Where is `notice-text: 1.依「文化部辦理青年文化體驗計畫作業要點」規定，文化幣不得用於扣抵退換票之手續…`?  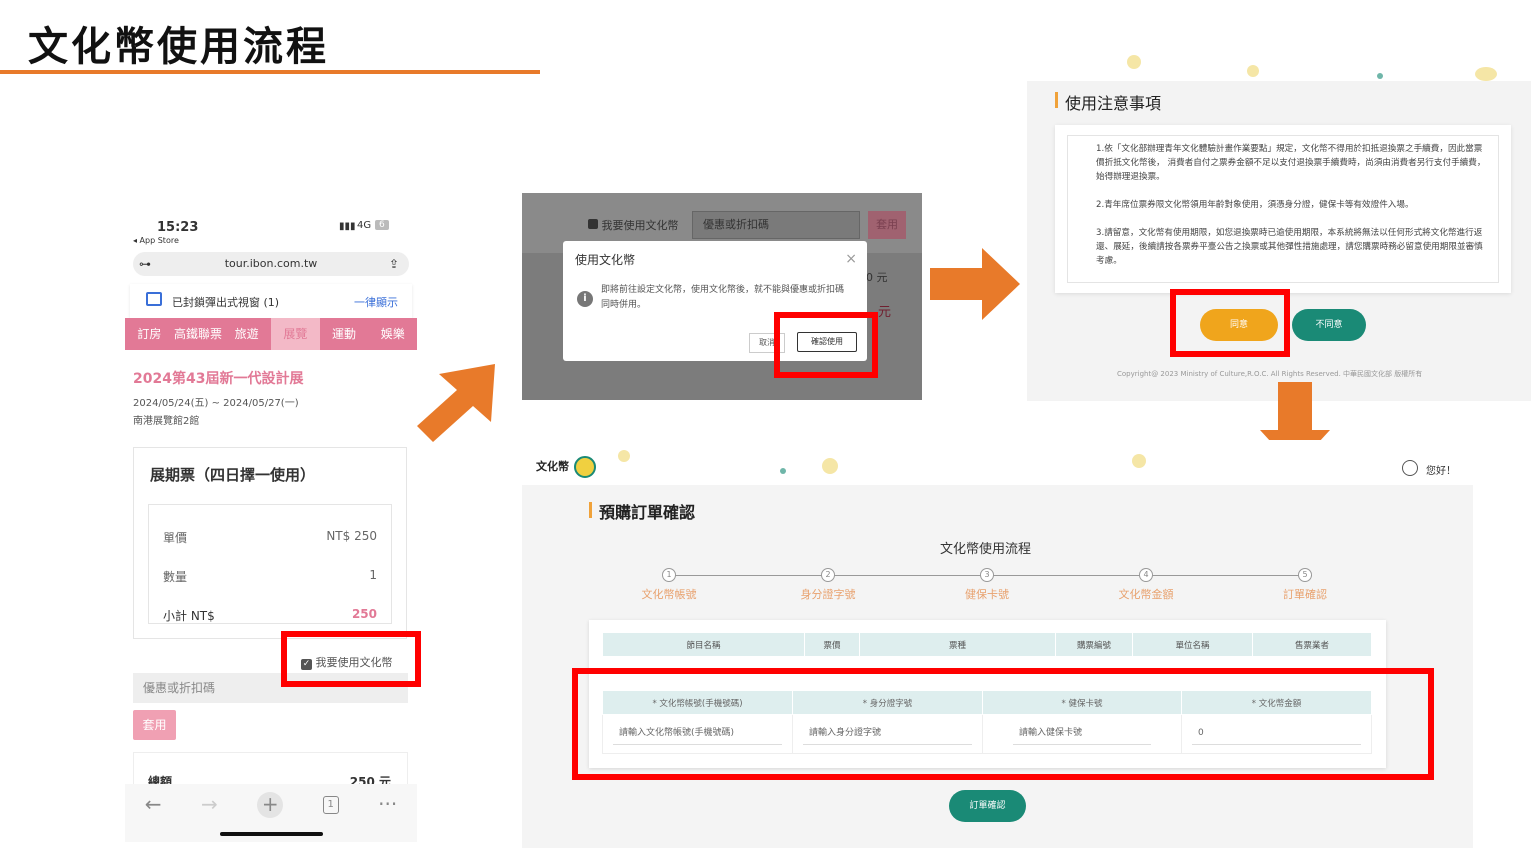 notice-text: 1.依「文化部辦理青年文化體驗計畫作業要點」規定，文化幣不得用於扣抵退換票之手續… is located at coordinates (1283, 209).